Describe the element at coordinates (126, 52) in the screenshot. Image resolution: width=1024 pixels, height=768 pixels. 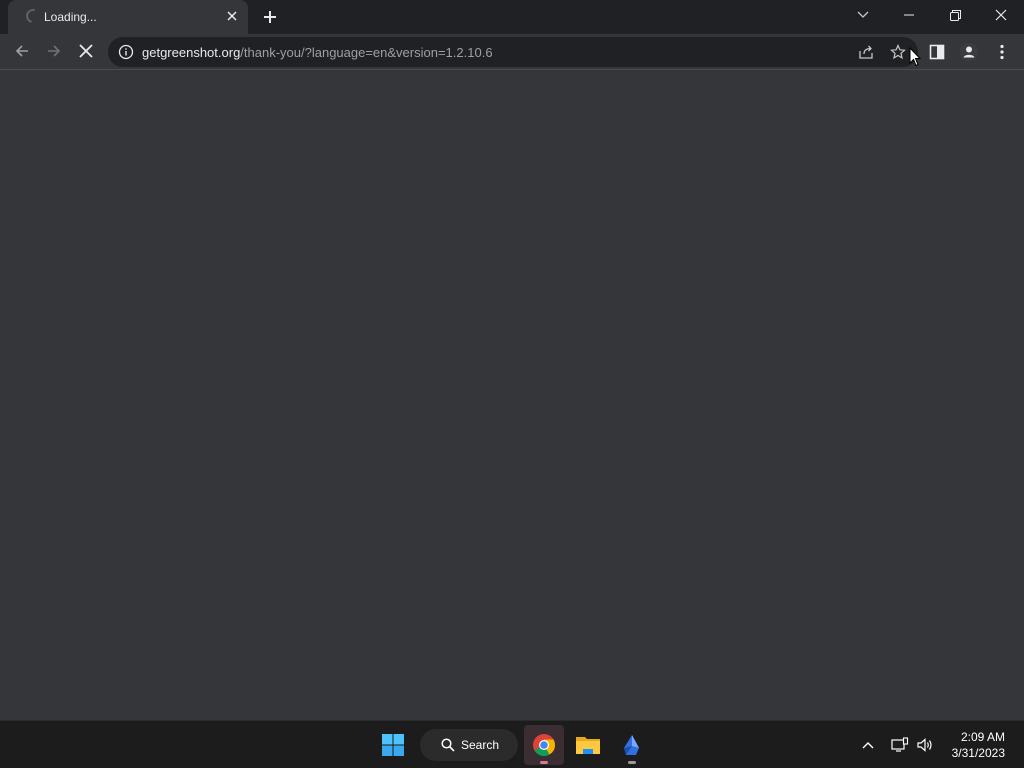
I see `site-info-icon` at that location.